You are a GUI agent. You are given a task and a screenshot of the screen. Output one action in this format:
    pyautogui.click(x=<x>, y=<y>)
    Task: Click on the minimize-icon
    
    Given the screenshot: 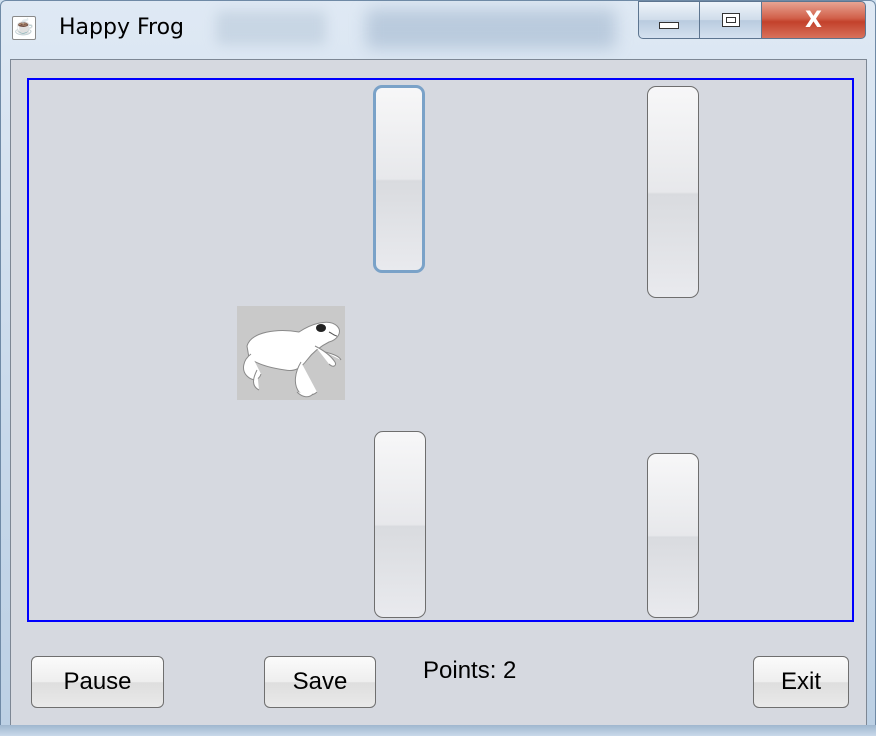 What is the action you would take?
    pyautogui.click(x=669, y=25)
    